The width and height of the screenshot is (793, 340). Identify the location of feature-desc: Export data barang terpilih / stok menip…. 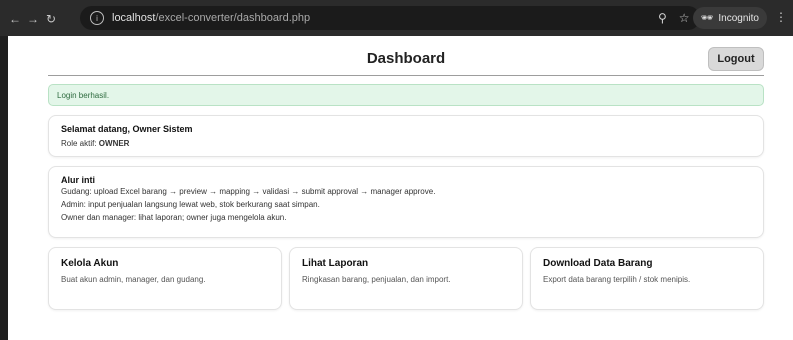
(617, 279).